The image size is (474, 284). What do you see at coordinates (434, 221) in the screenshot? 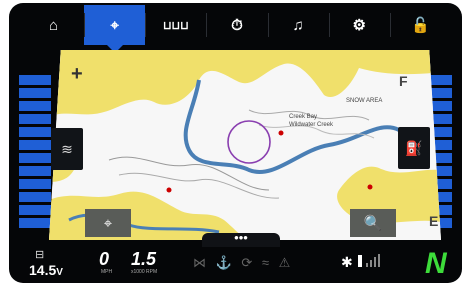
I see `compass-marker: E` at bounding box center [434, 221].